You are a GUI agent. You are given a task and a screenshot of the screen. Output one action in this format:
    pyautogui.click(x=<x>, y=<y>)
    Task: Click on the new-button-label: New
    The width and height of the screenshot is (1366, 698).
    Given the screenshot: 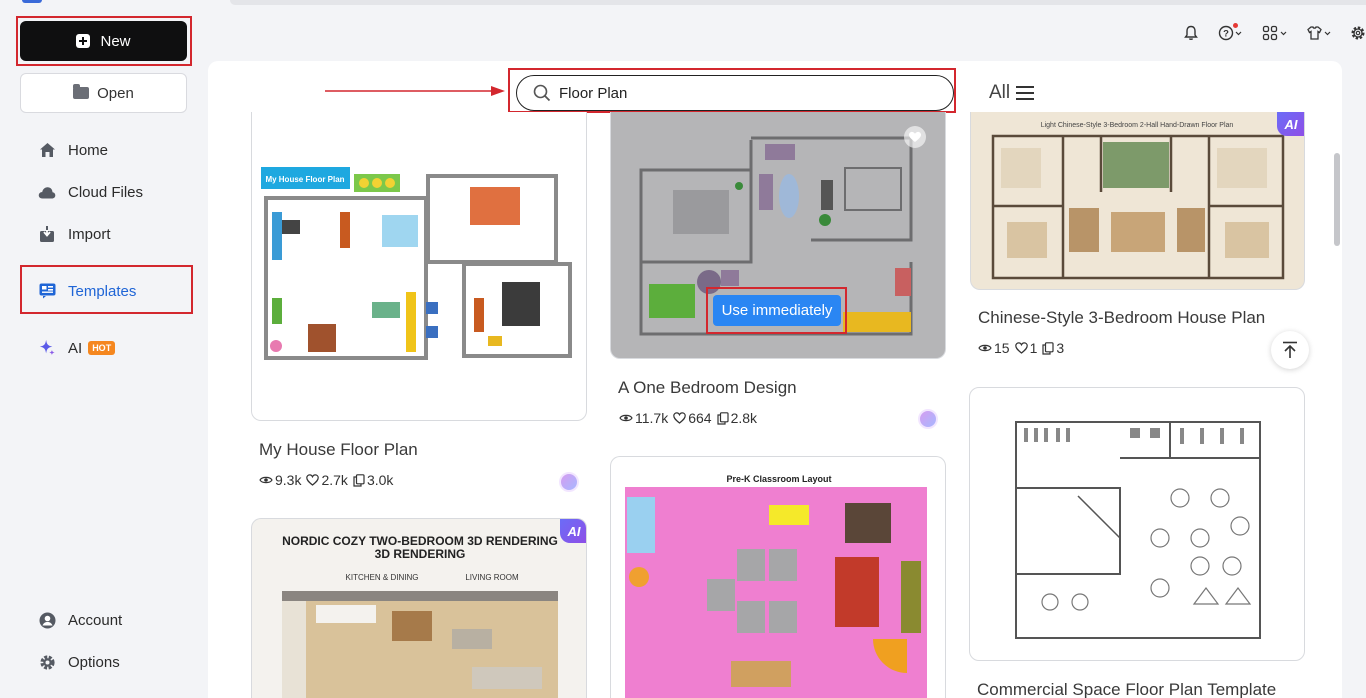 What is the action you would take?
    pyautogui.click(x=115, y=41)
    